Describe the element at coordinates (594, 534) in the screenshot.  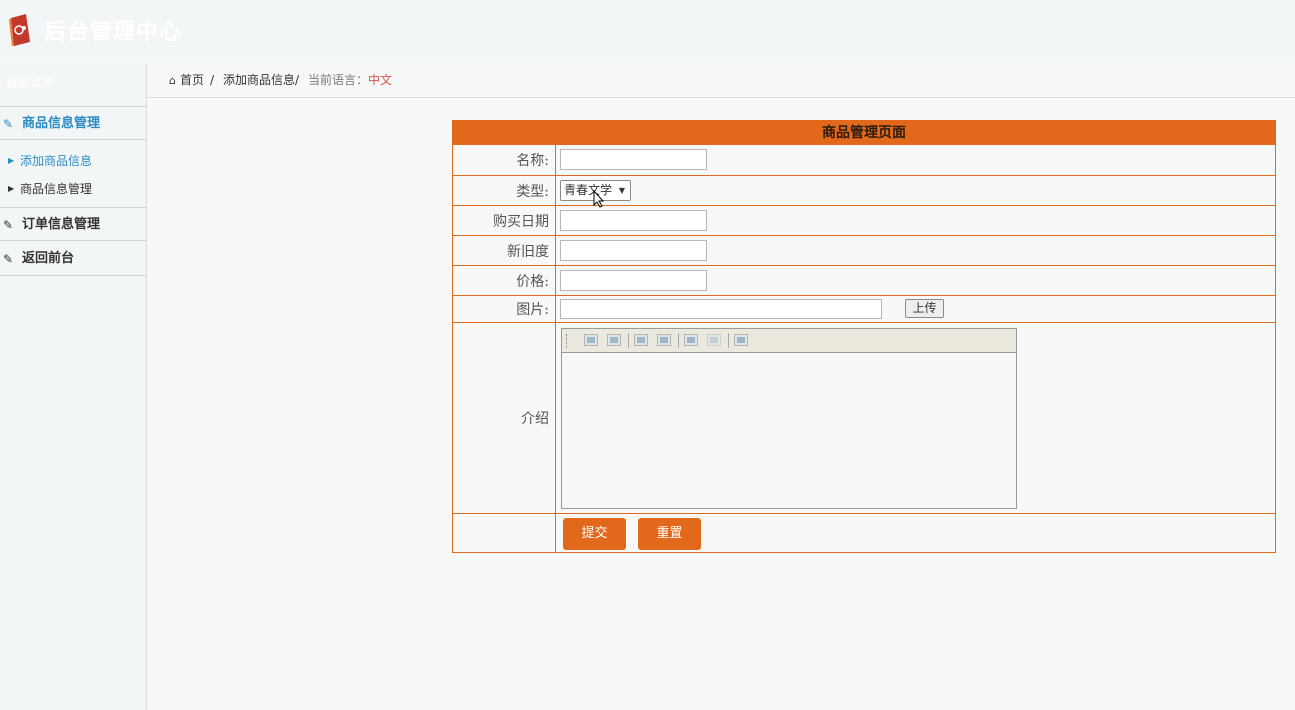
I see `submit-button: 提交` at that location.